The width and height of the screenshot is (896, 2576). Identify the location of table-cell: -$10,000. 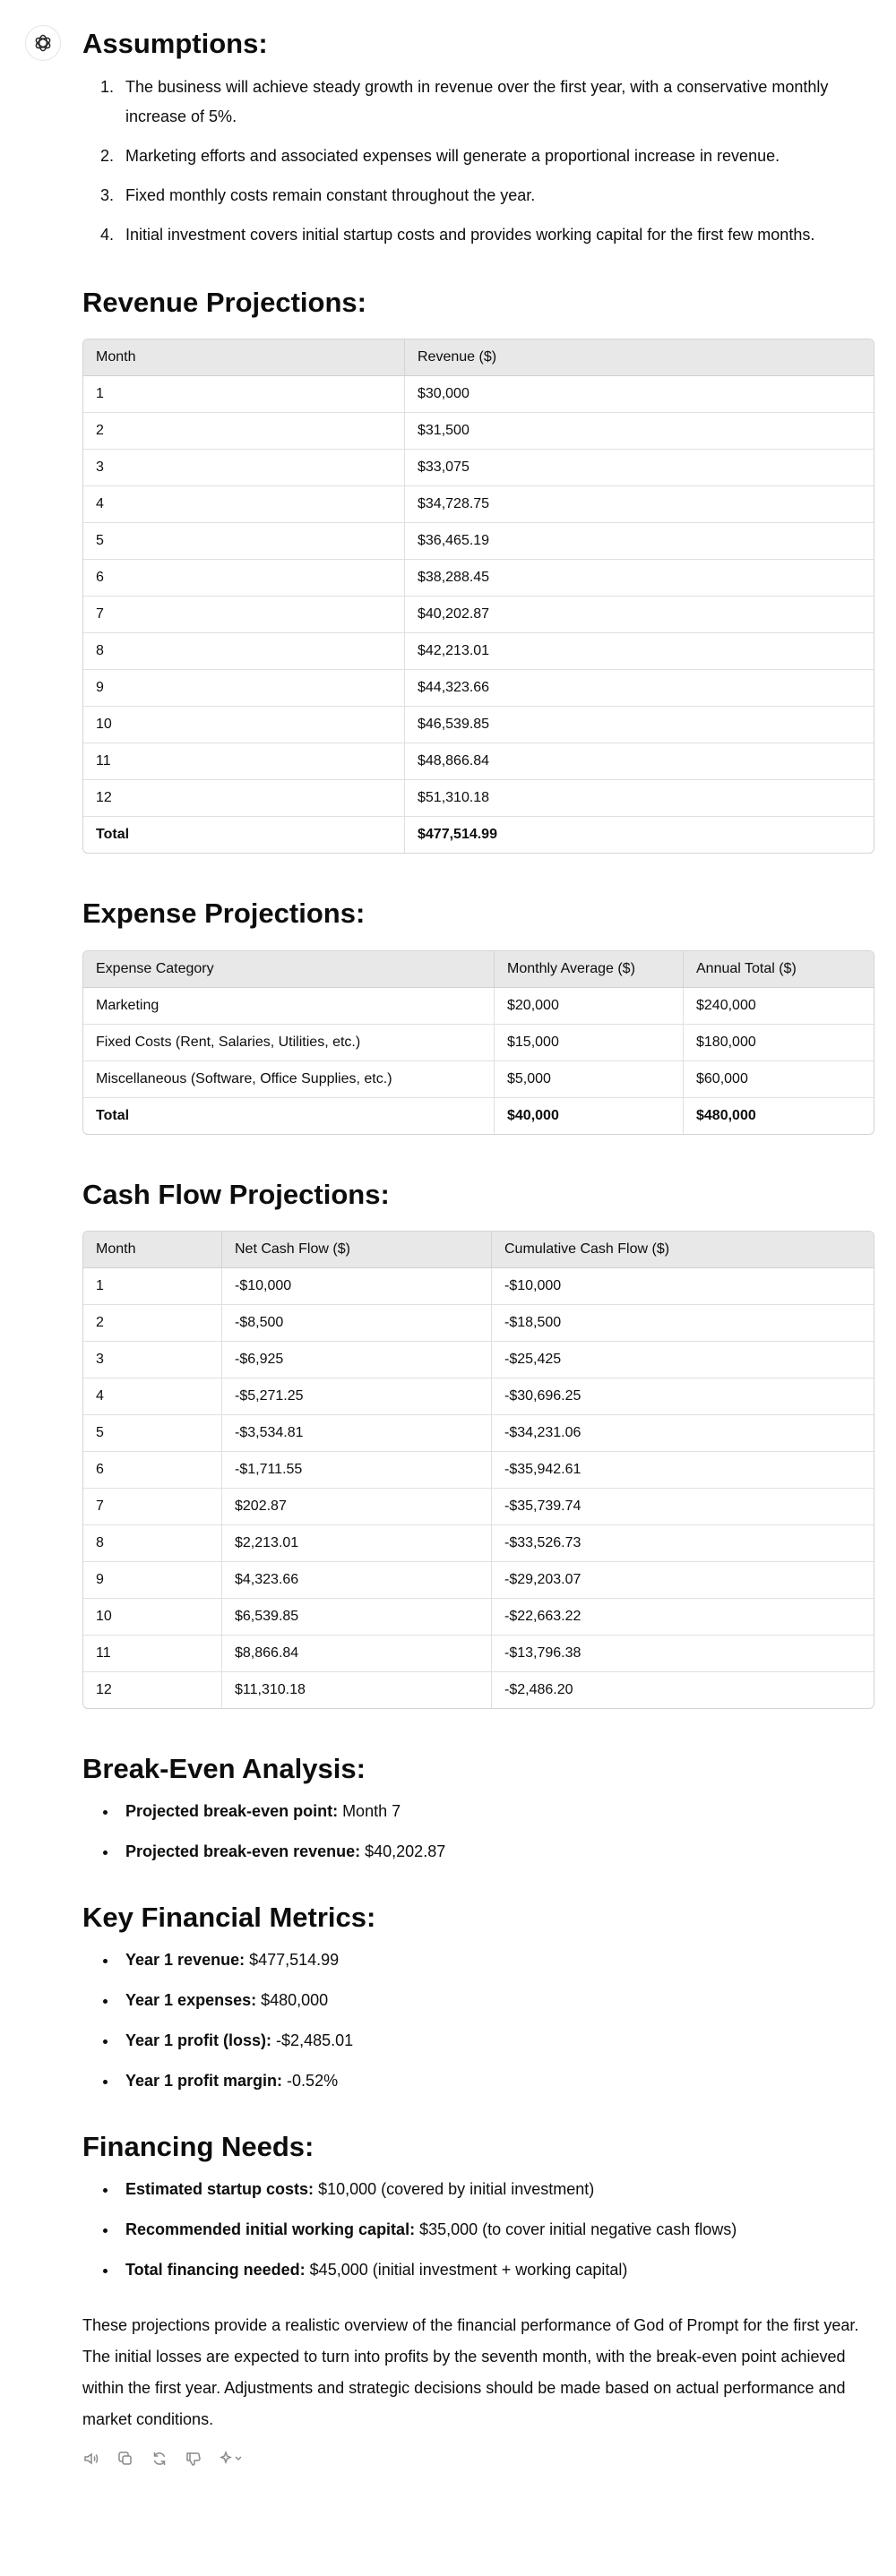
(357, 1286).